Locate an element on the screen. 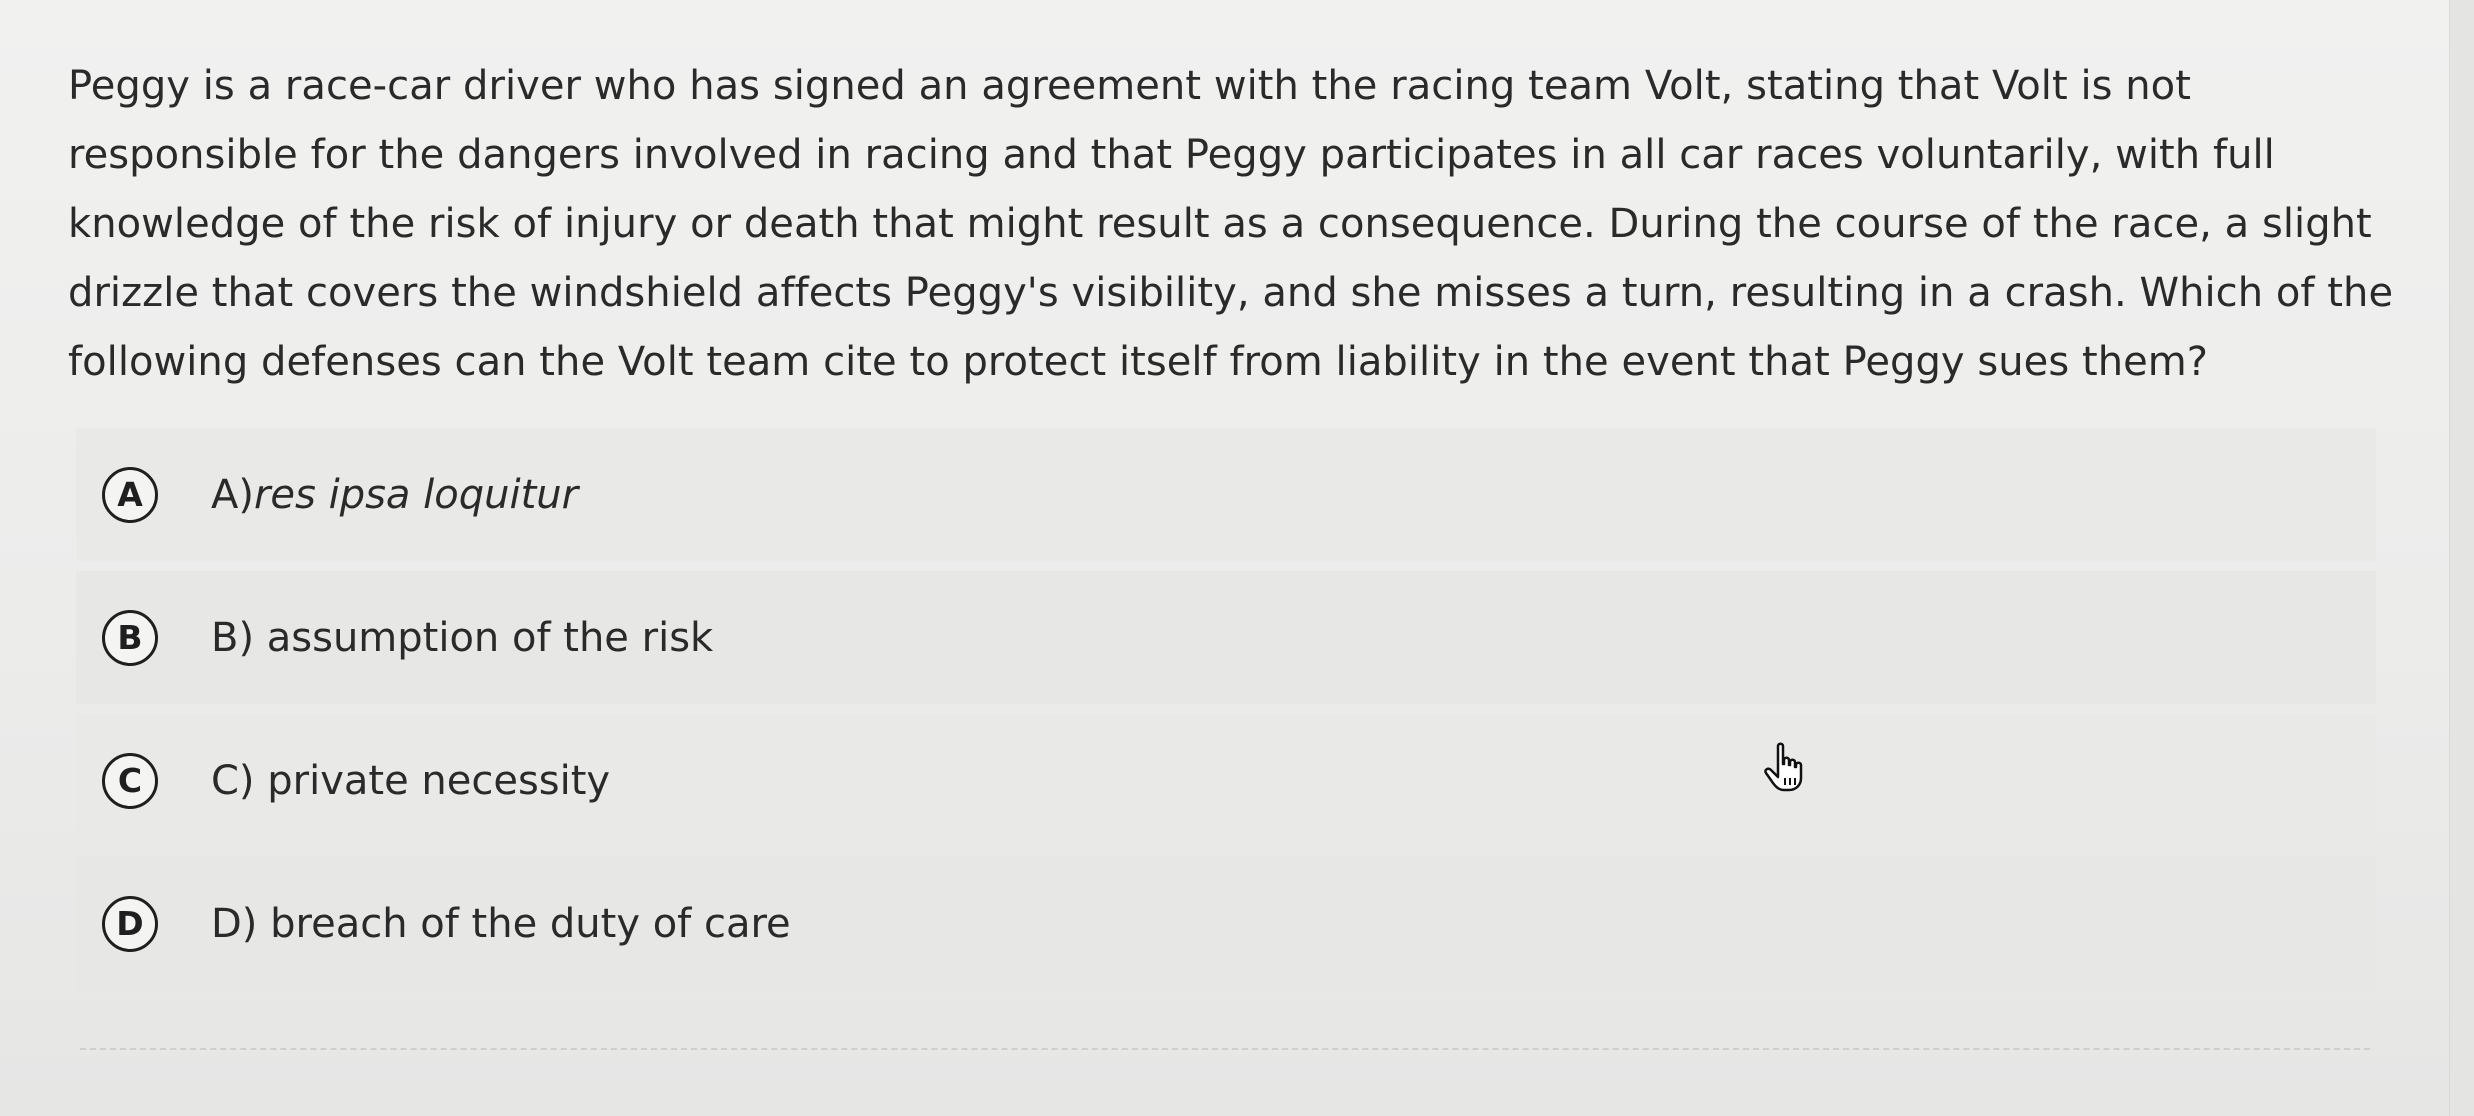 This screenshot has width=2474, height=1116. hand-pointer-icon is located at coordinates (1783, 767).